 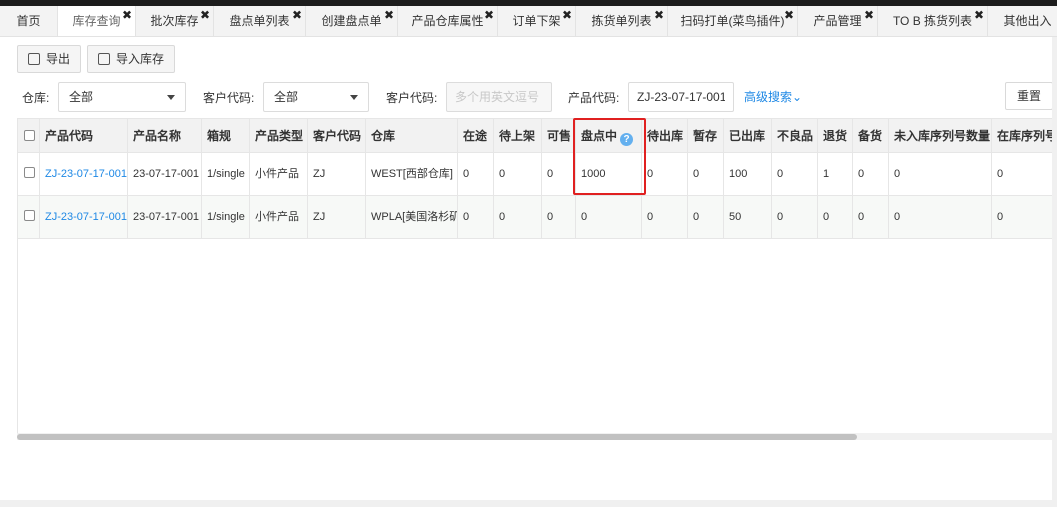 I want to click on export-label: 导出, so click(x=58, y=59).